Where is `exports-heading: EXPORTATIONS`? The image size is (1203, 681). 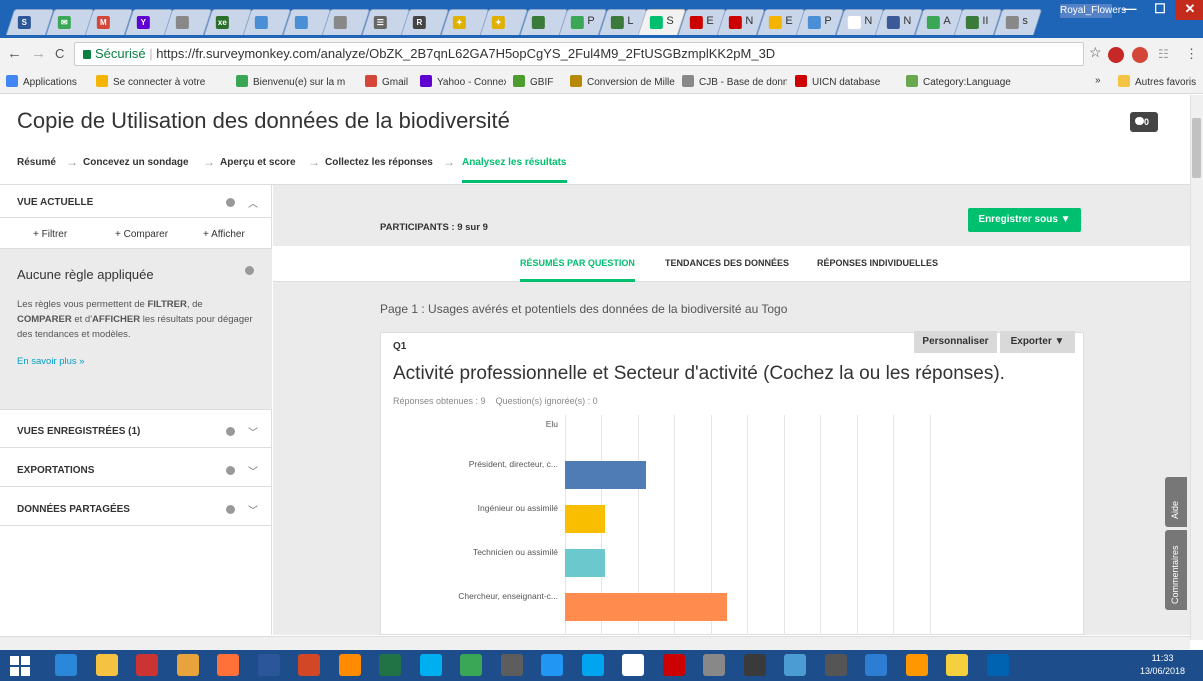
exports-heading: EXPORTATIONS is located at coordinates (55, 470).